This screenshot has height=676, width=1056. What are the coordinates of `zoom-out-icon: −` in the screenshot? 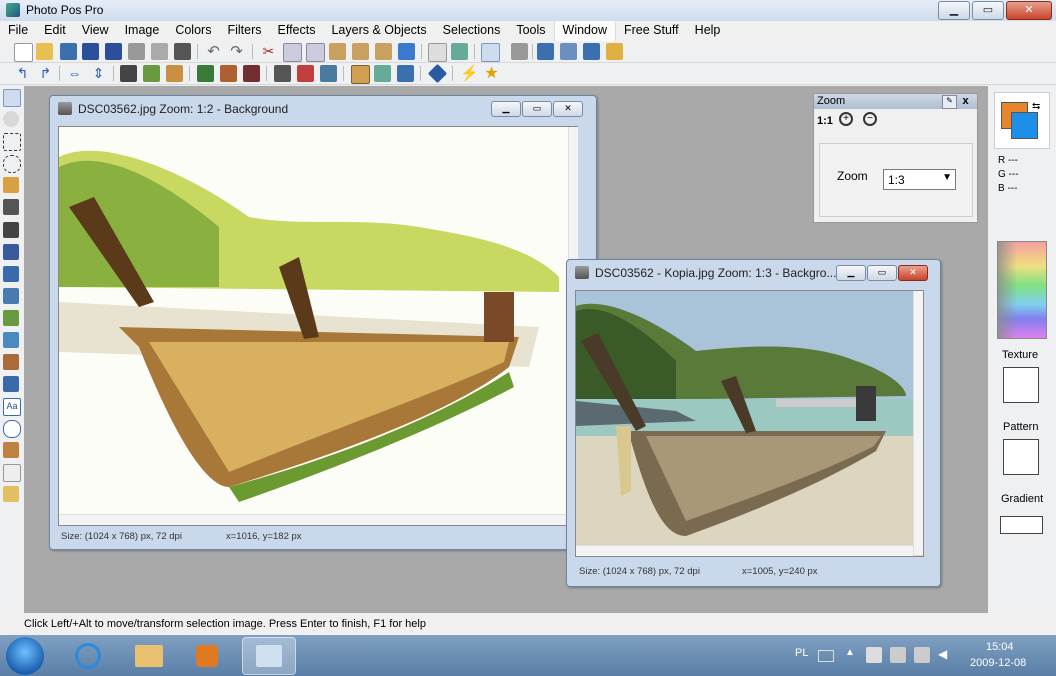 It's located at (870, 119).